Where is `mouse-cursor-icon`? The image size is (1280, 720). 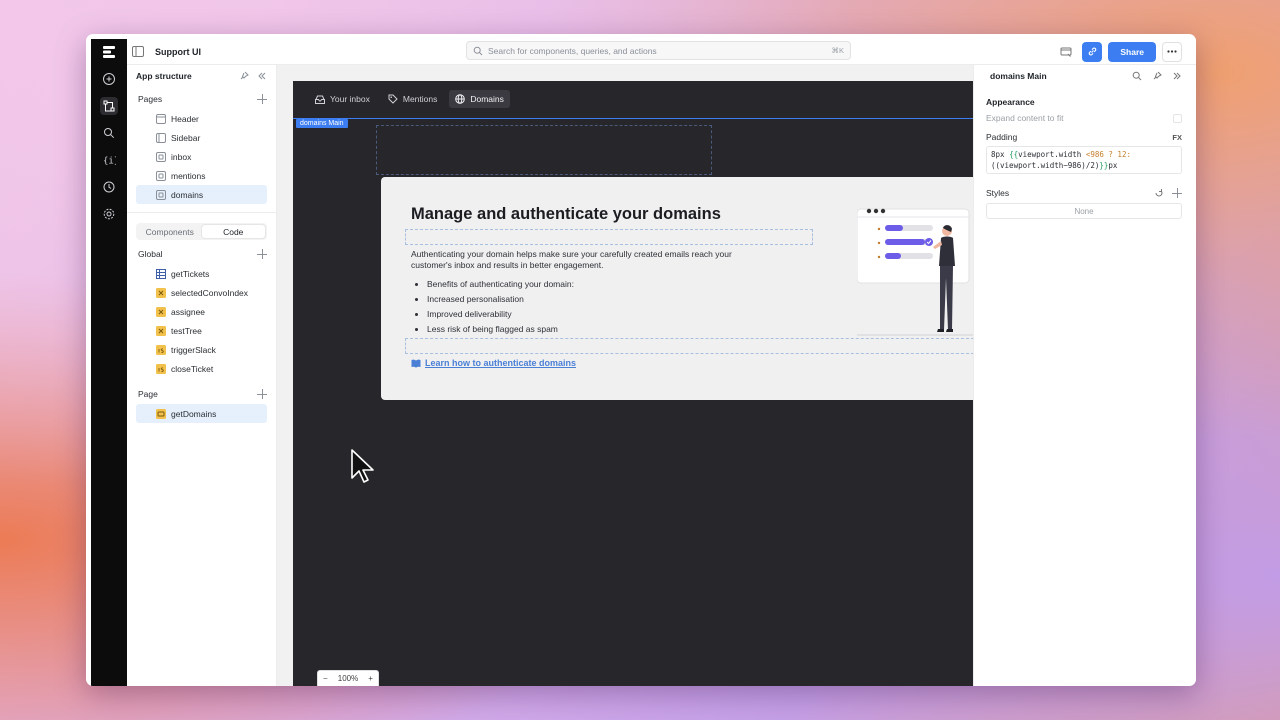 mouse-cursor-icon is located at coordinates (362, 466).